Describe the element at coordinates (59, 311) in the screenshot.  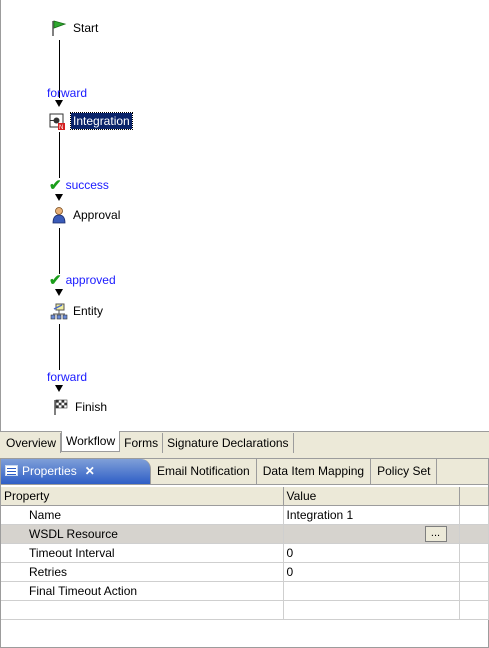
I see `entity-icon` at that location.